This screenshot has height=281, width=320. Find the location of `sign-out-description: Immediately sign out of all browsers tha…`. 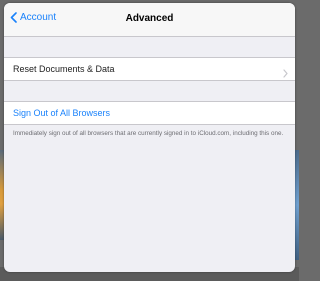

sign-out-description: Immediately sign out of all browsers tha… is located at coordinates (148, 133).